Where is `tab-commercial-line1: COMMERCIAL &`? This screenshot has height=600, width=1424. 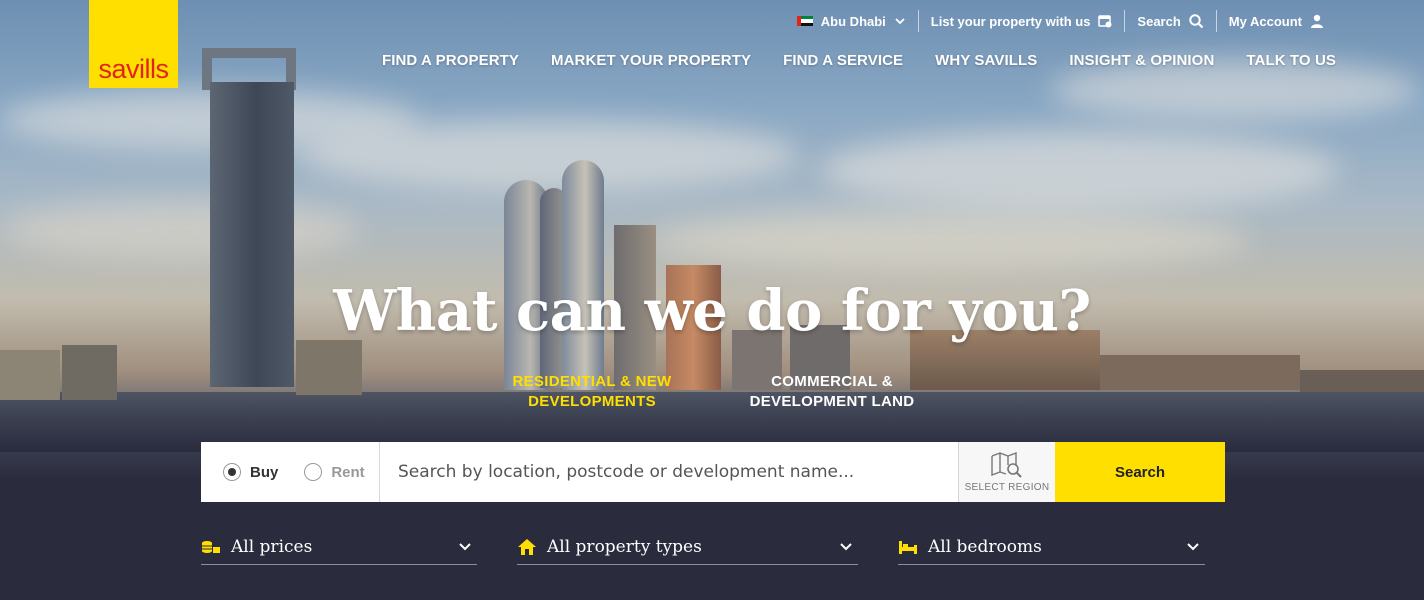 tab-commercial-line1: COMMERCIAL & is located at coordinates (832, 381).